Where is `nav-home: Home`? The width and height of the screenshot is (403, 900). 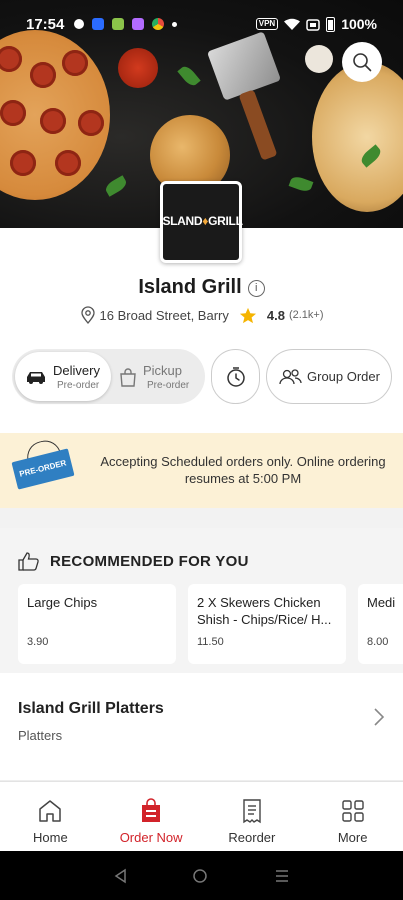
nav-home: Home is located at coordinates (50, 816).